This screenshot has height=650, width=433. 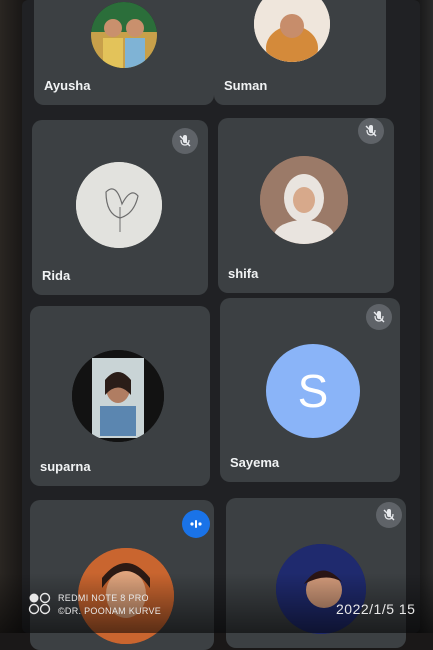 I want to click on participant-name: Sayema, so click(x=255, y=462).